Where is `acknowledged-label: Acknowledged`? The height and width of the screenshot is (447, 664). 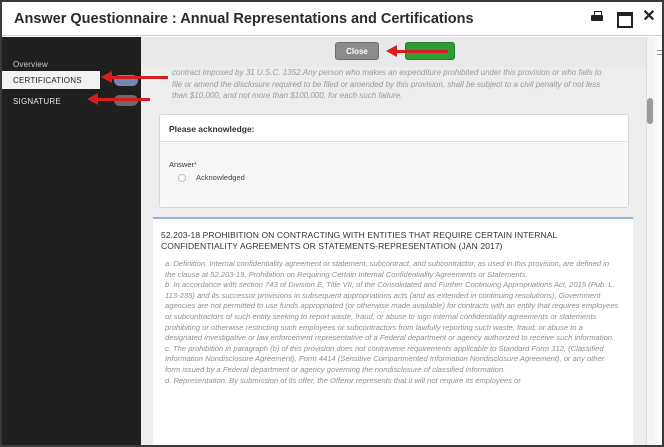 acknowledged-label: Acknowledged is located at coordinates (220, 177).